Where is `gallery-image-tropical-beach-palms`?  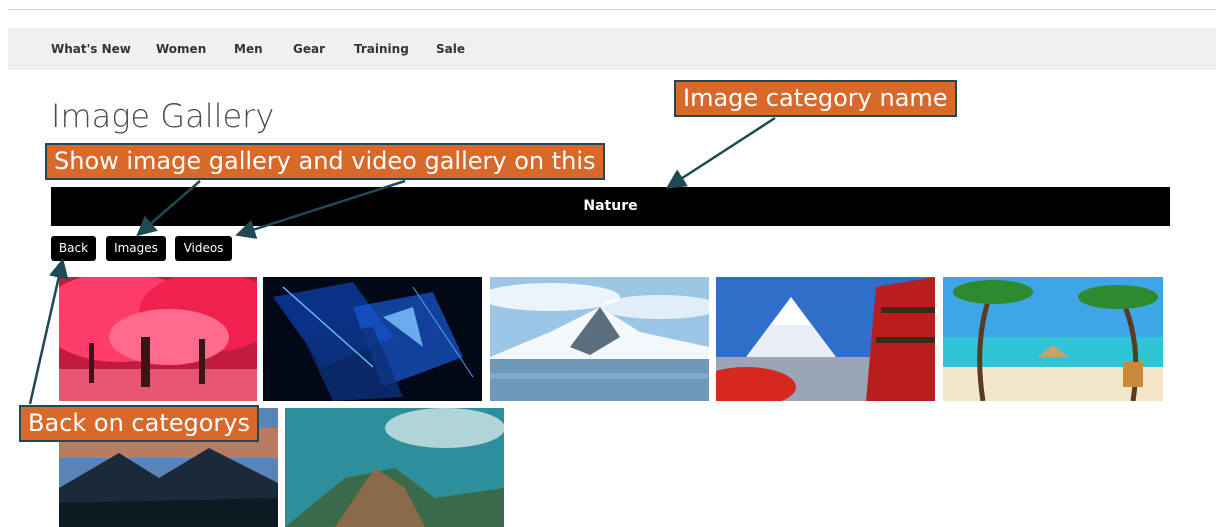 gallery-image-tropical-beach-palms is located at coordinates (1053, 339).